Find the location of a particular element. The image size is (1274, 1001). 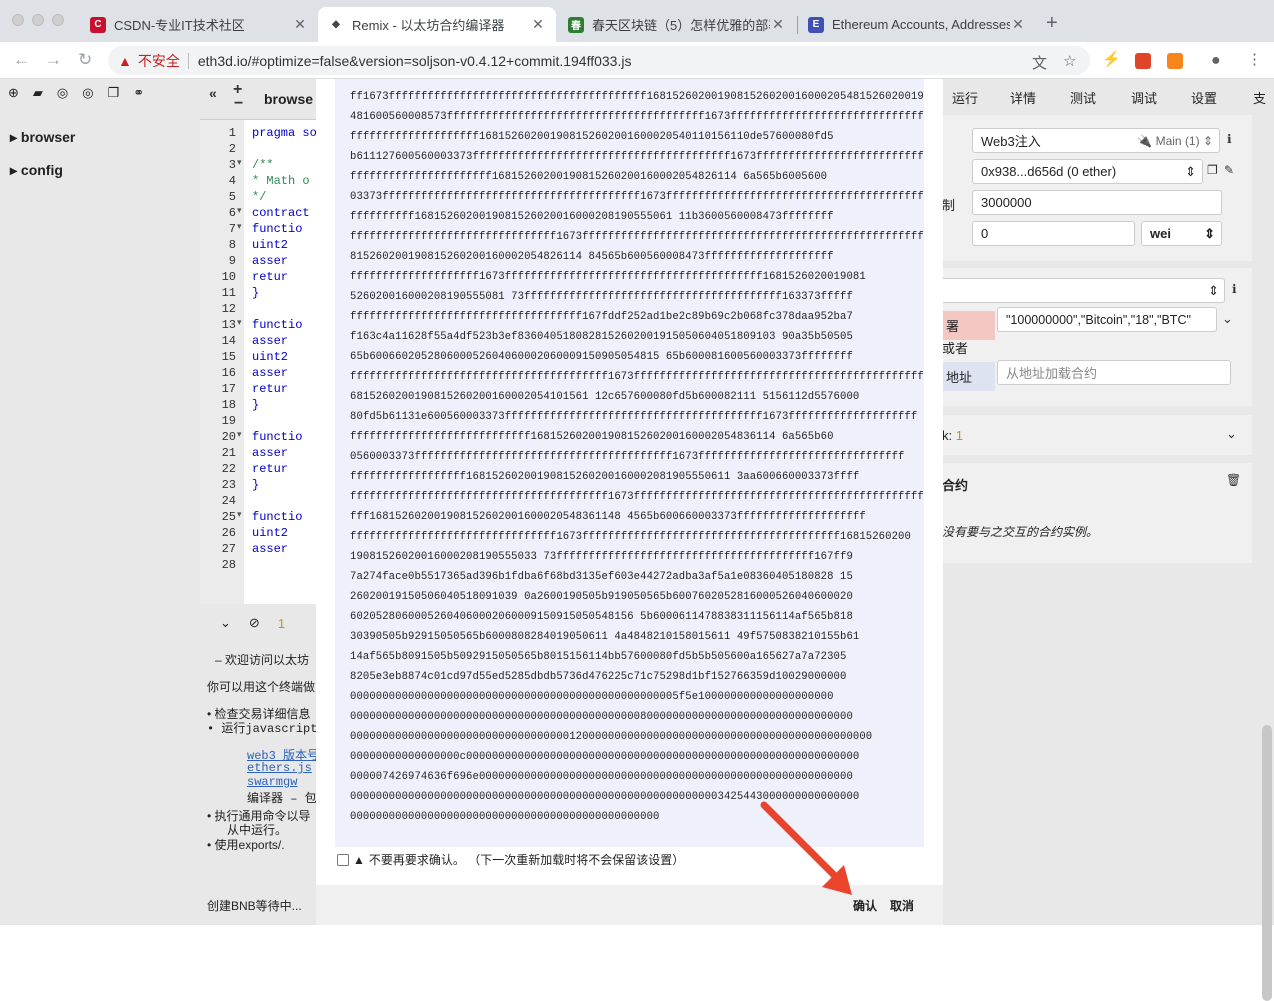

code-line: 12 is located at coordinates (258, 310).